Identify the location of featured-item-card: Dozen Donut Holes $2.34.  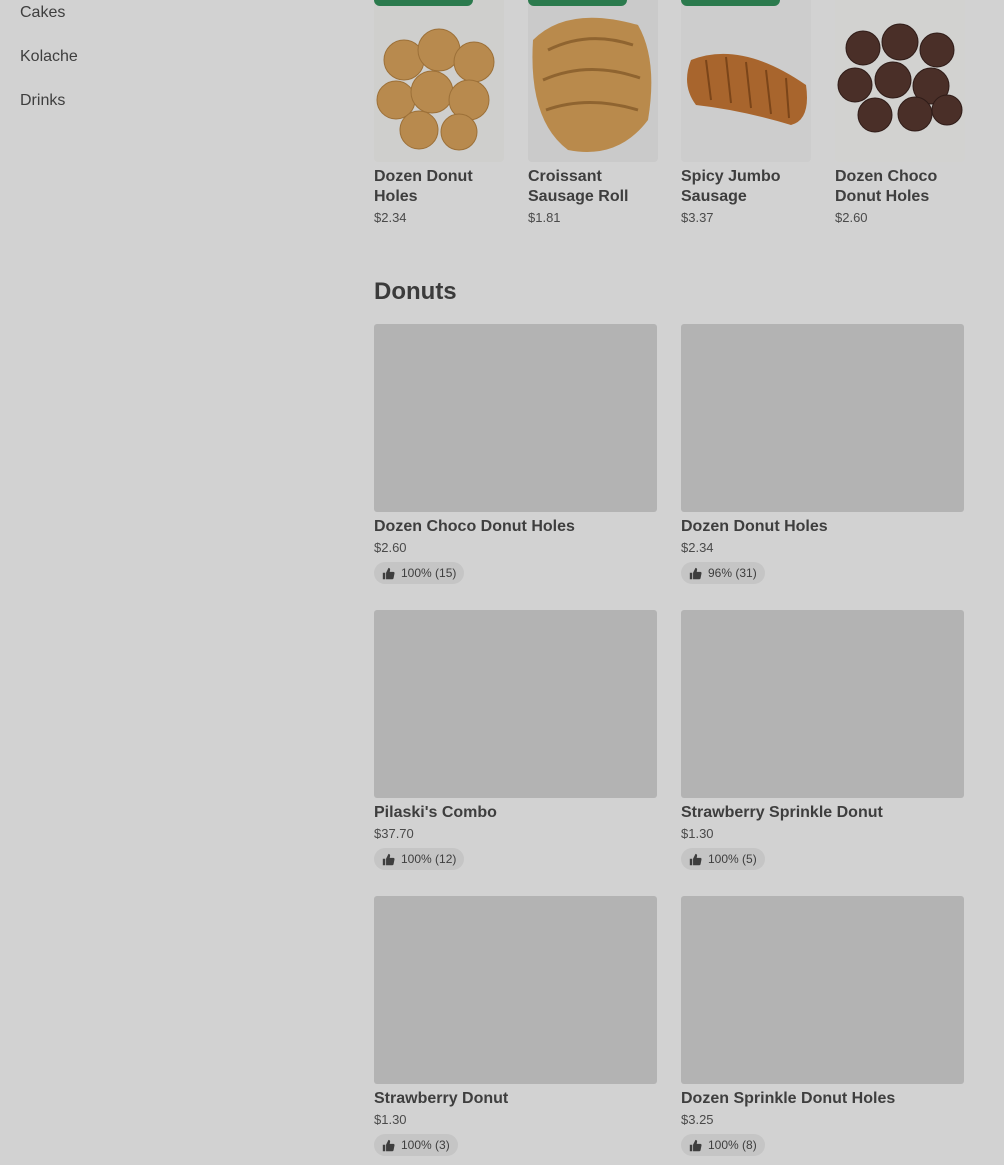
(439, 113).